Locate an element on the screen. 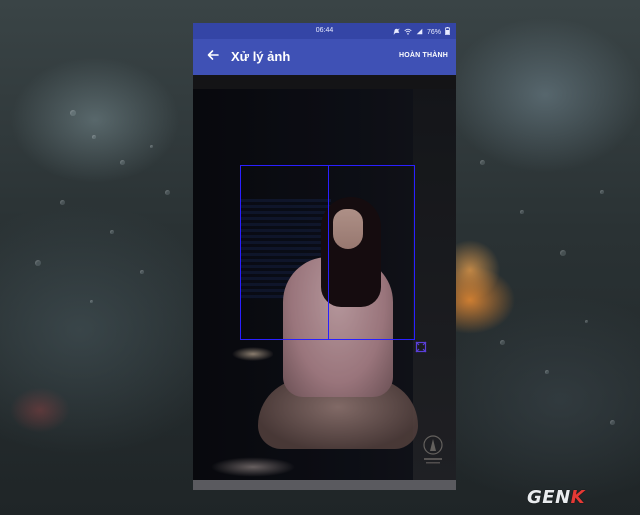  status-icons: 76% is located at coordinates (421, 32).